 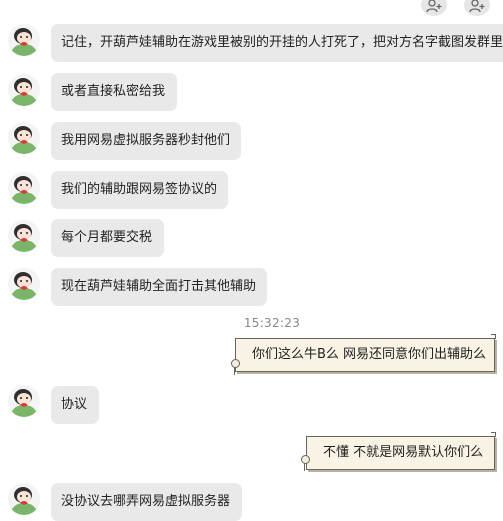 What do you see at coordinates (159, 287) in the screenshot?
I see `message-bubble-left: 现在葫芦娃辅助全面打击其他辅助` at bounding box center [159, 287].